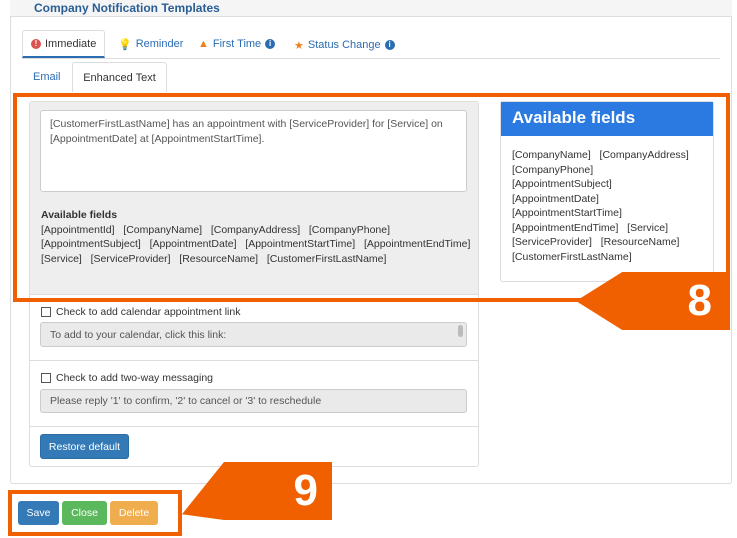 The height and width of the screenshot is (538, 737). I want to click on subtab-label: Email, so click(47, 77).